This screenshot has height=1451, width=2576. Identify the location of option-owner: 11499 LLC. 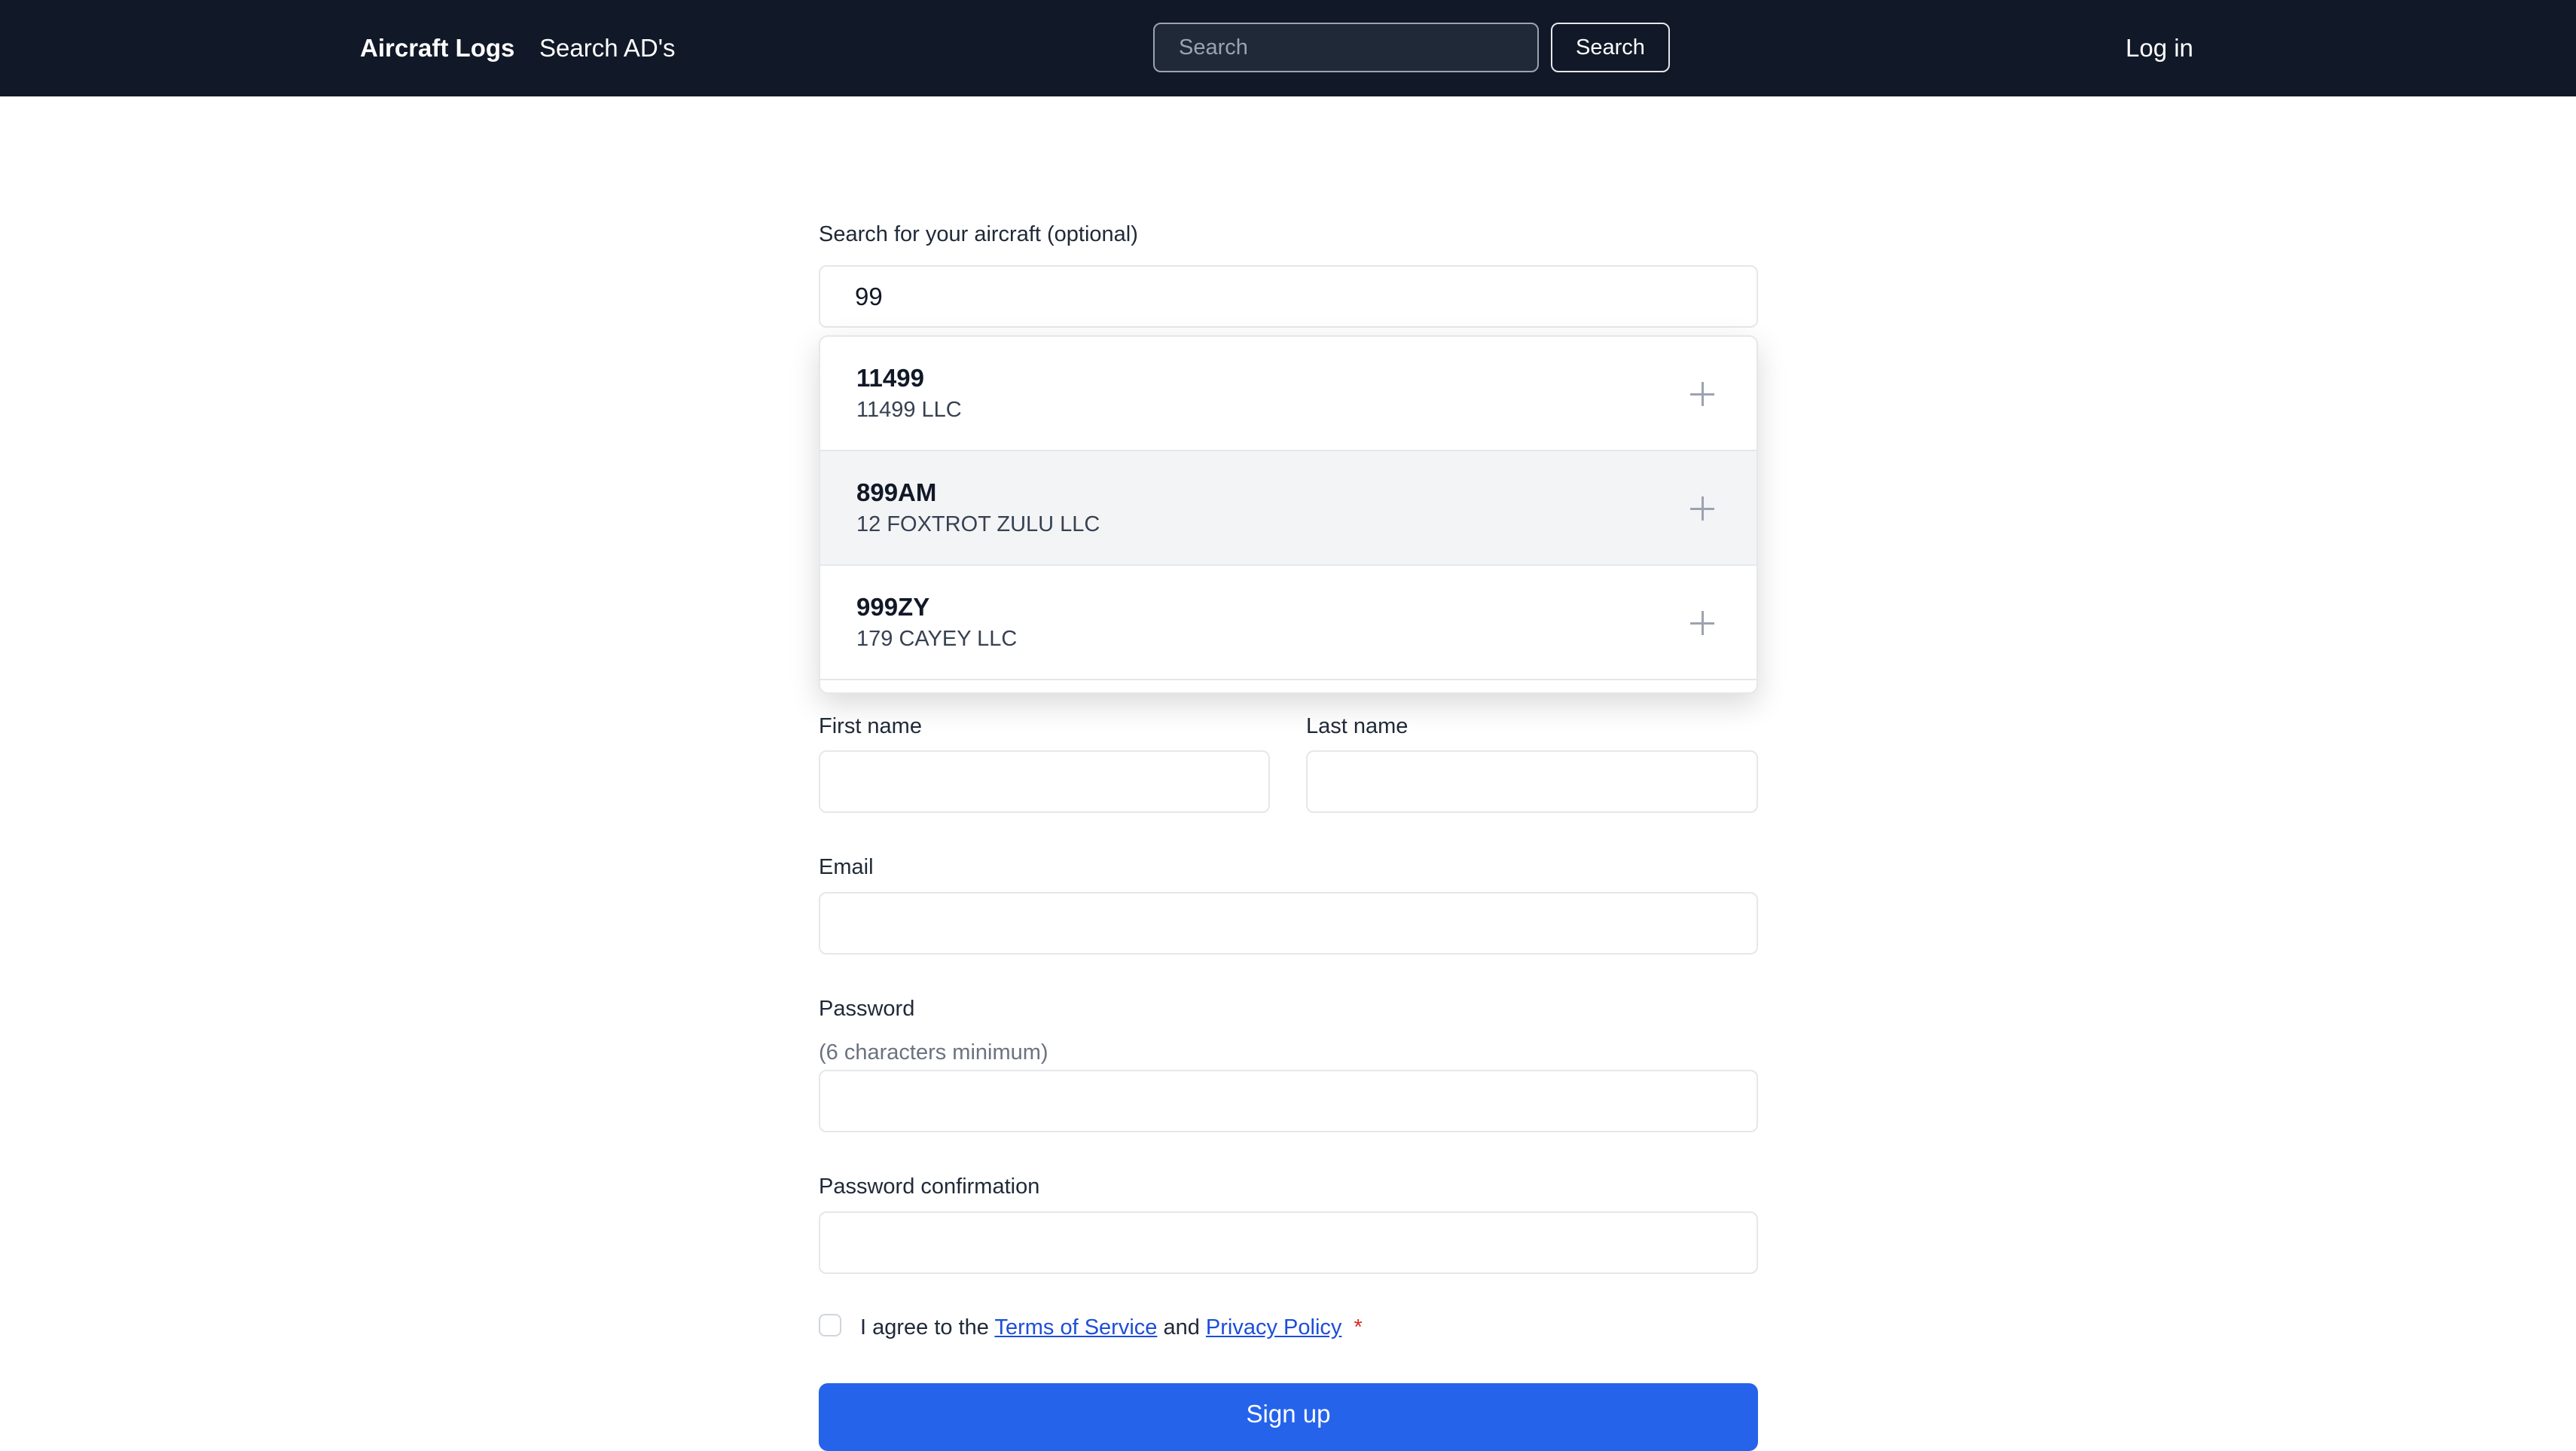
(909, 410).